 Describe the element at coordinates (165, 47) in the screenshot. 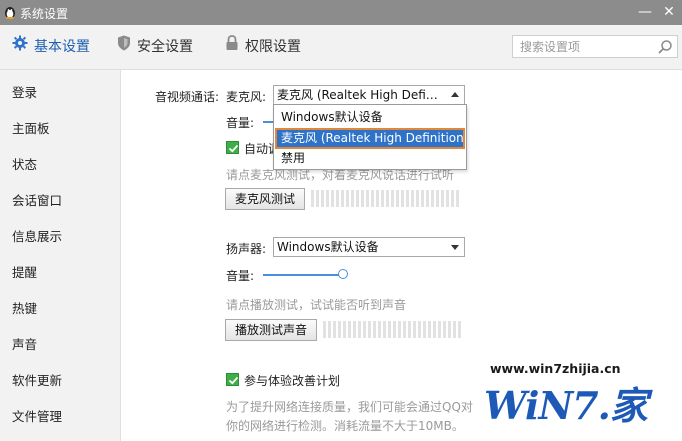

I see `tab-security-label: 安全设置` at that location.